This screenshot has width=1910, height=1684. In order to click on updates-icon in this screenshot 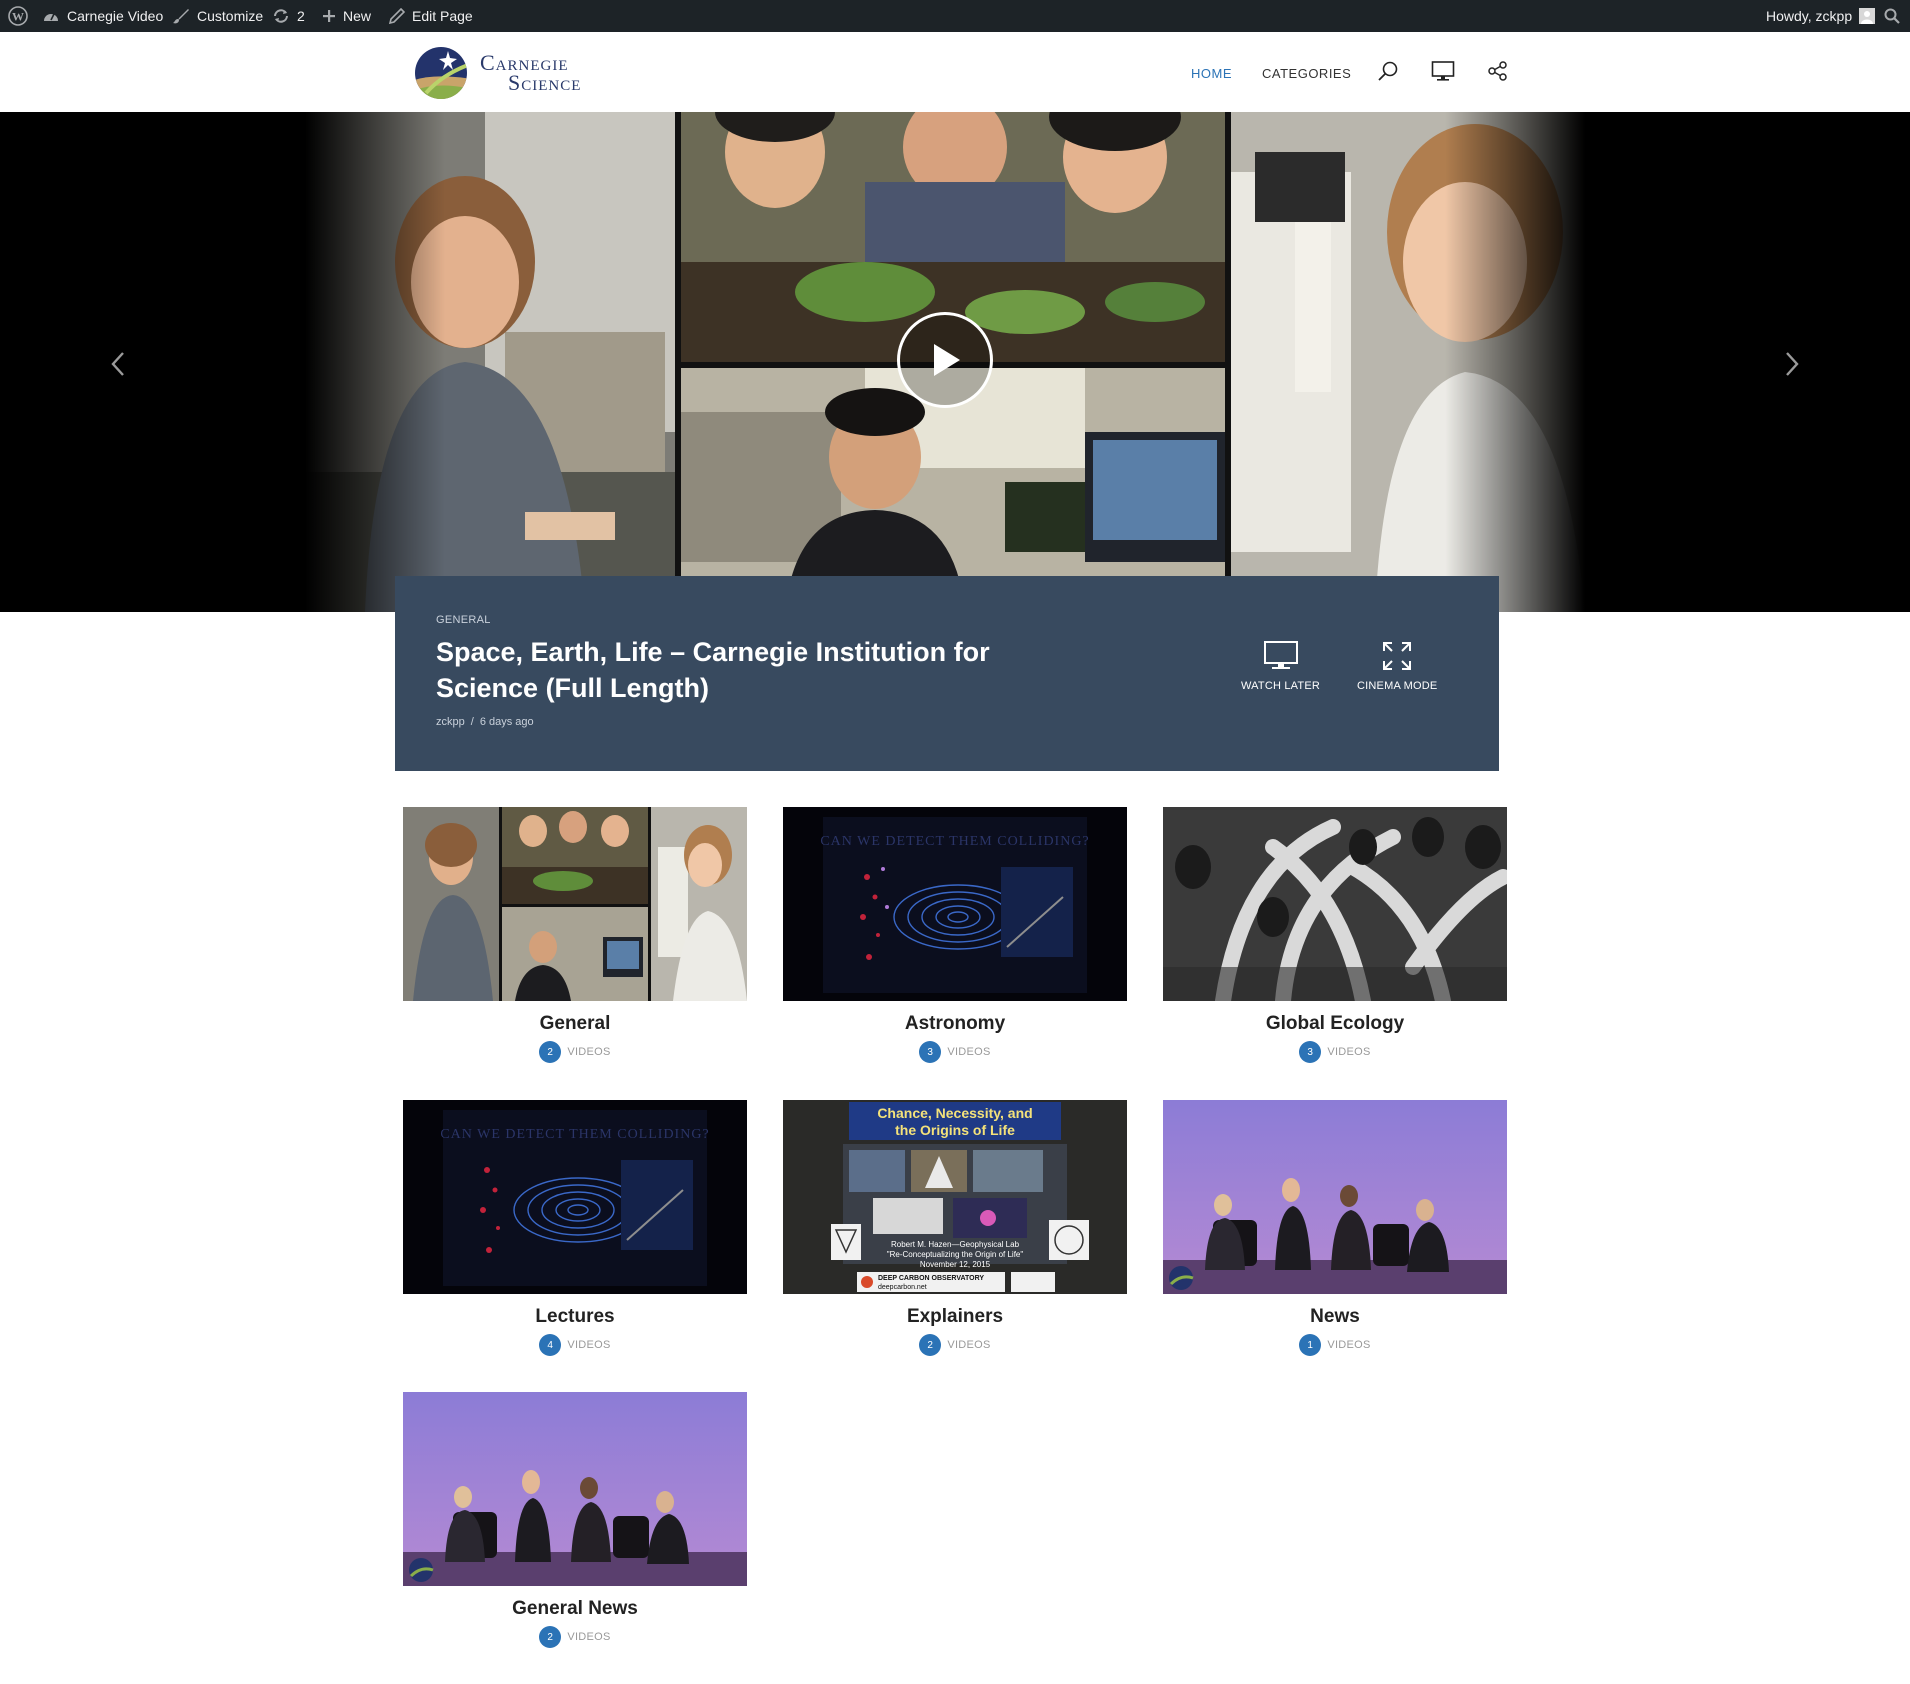, I will do `click(281, 16)`.